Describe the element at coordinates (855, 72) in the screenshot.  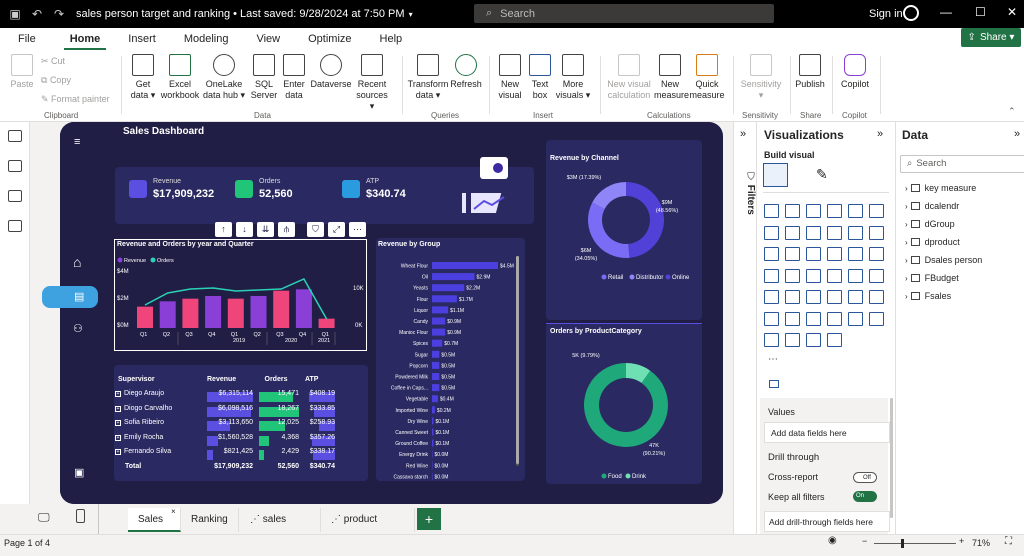
I see `copilot-button: Copilot` at that location.